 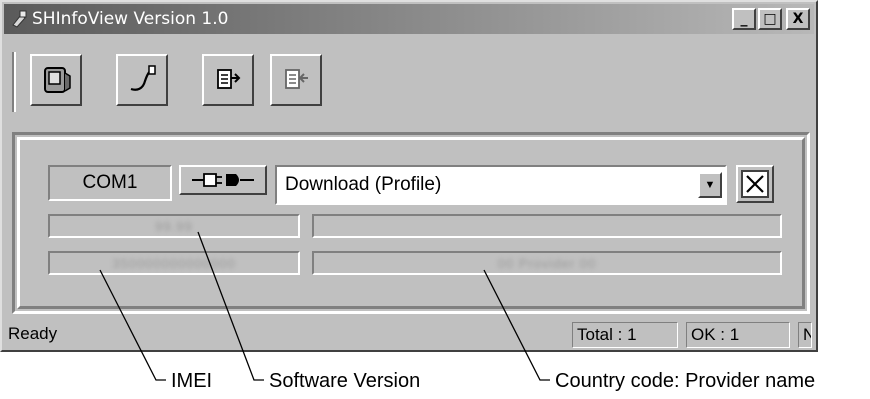 I want to click on imei-annotation: IMEI, so click(x=192, y=381).